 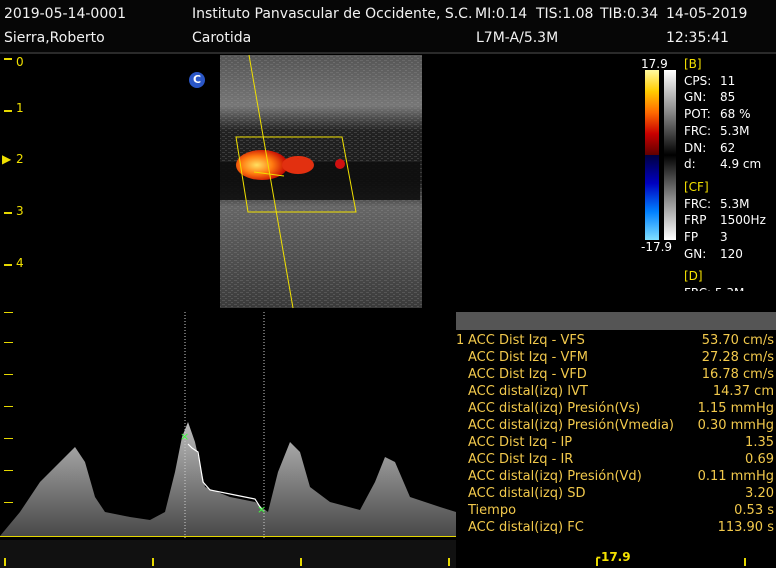 What do you see at coordinates (615, 340) in the screenshot?
I see `measurement-row: 1 ACC Dist Izq - VFS 53.70 cm/s` at bounding box center [615, 340].